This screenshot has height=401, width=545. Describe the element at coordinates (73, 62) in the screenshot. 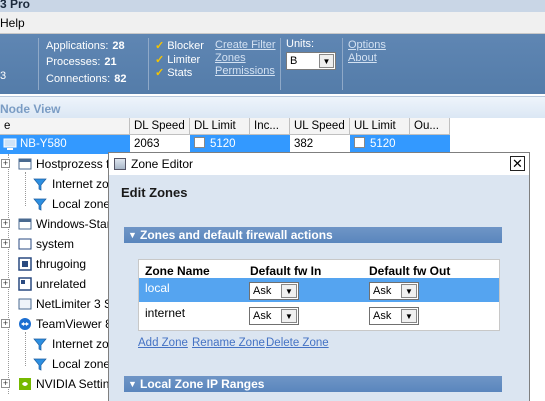

I see `processes-label: Processes:` at that location.